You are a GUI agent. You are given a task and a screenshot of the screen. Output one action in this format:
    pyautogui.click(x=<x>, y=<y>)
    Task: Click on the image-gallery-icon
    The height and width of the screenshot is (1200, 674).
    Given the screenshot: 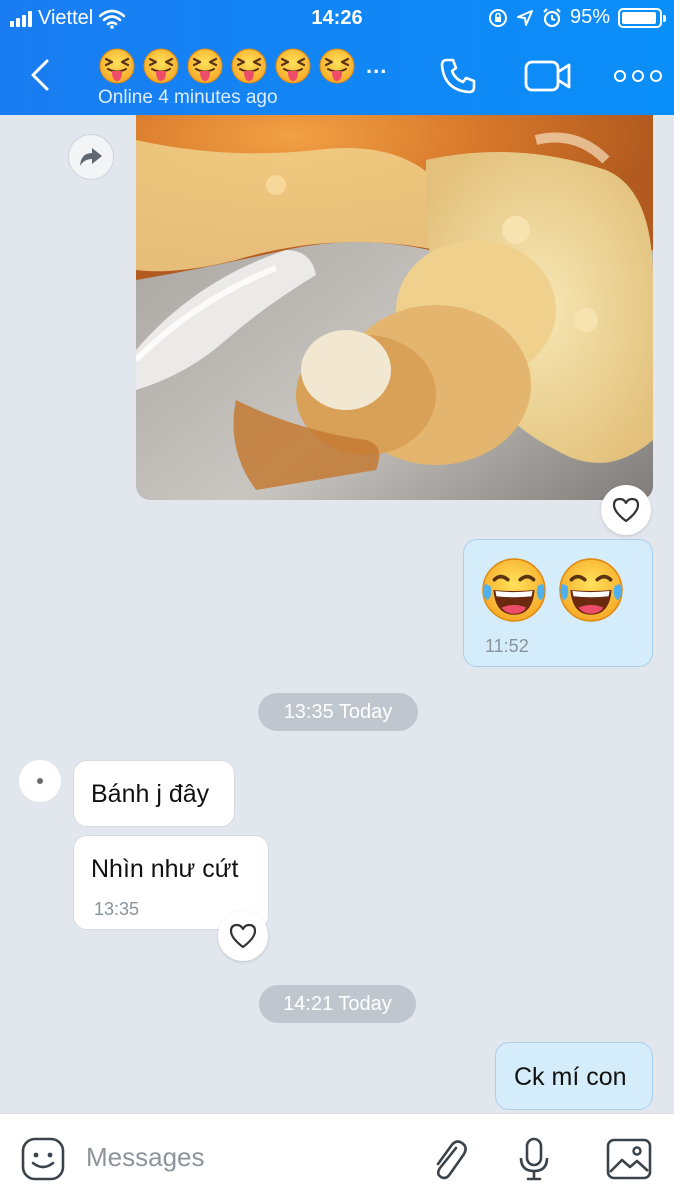 What is the action you would take?
    pyautogui.click(x=629, y=1159)
    